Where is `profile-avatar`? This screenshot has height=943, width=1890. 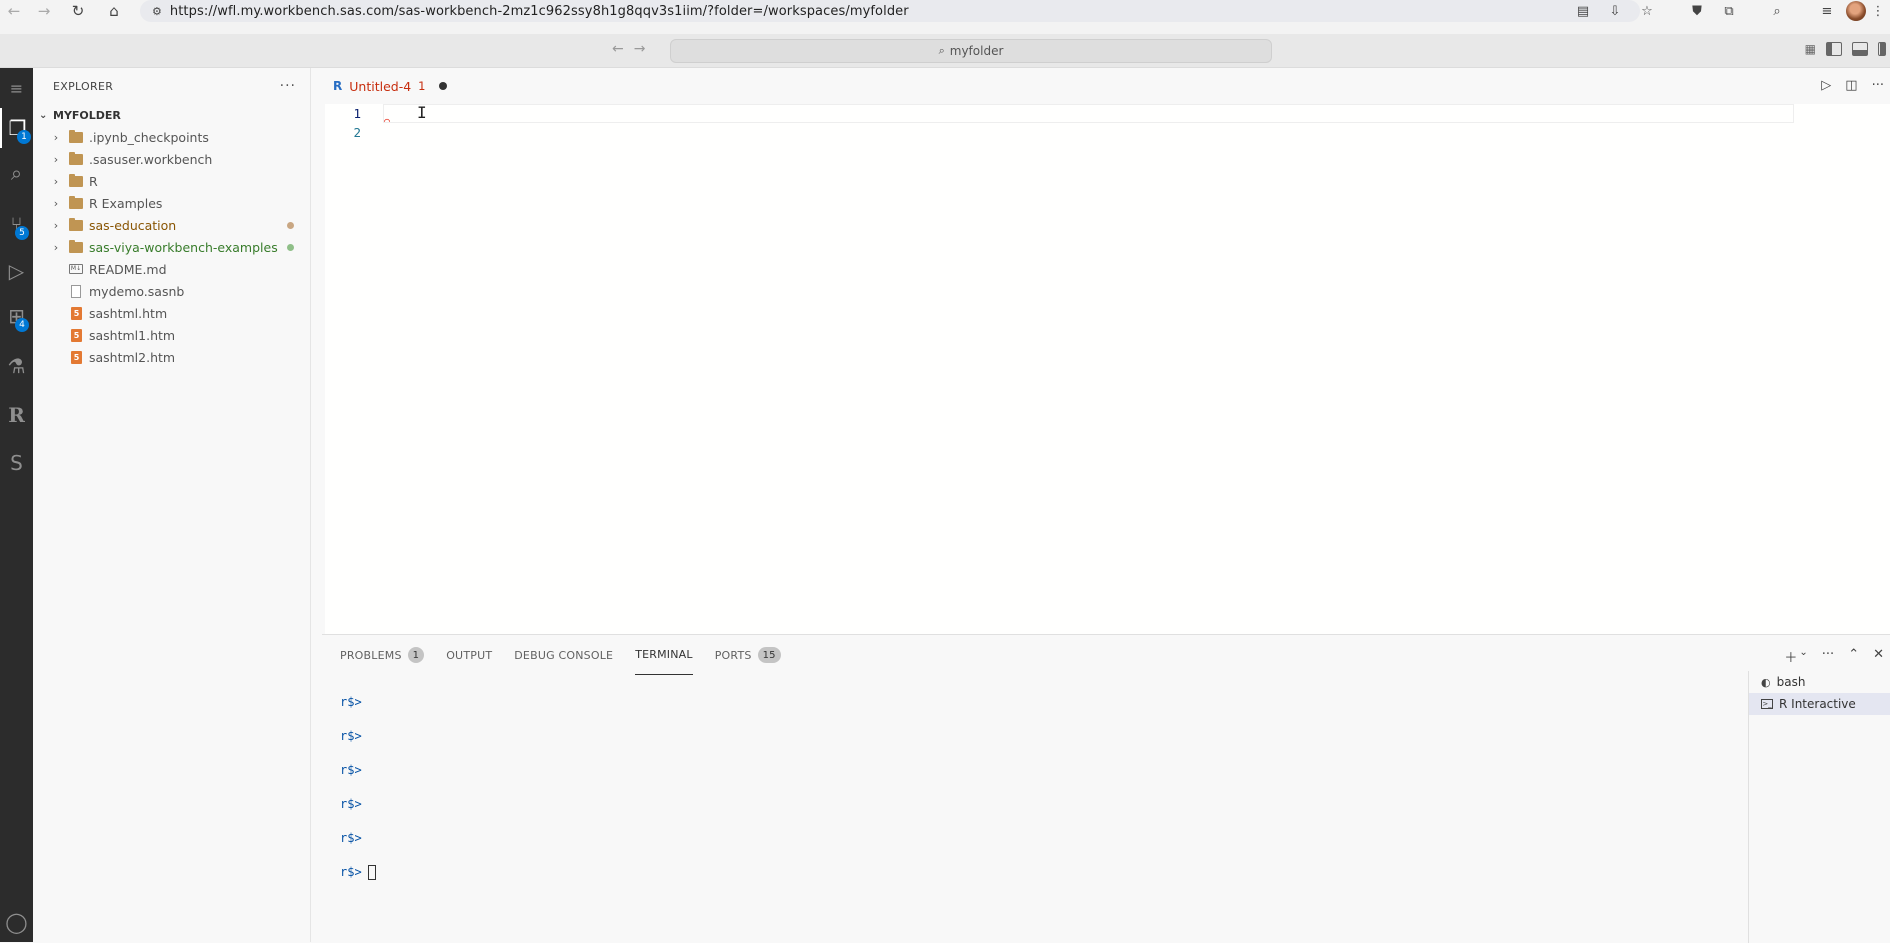 profile-avatar is located at coordinates (1856, 11).